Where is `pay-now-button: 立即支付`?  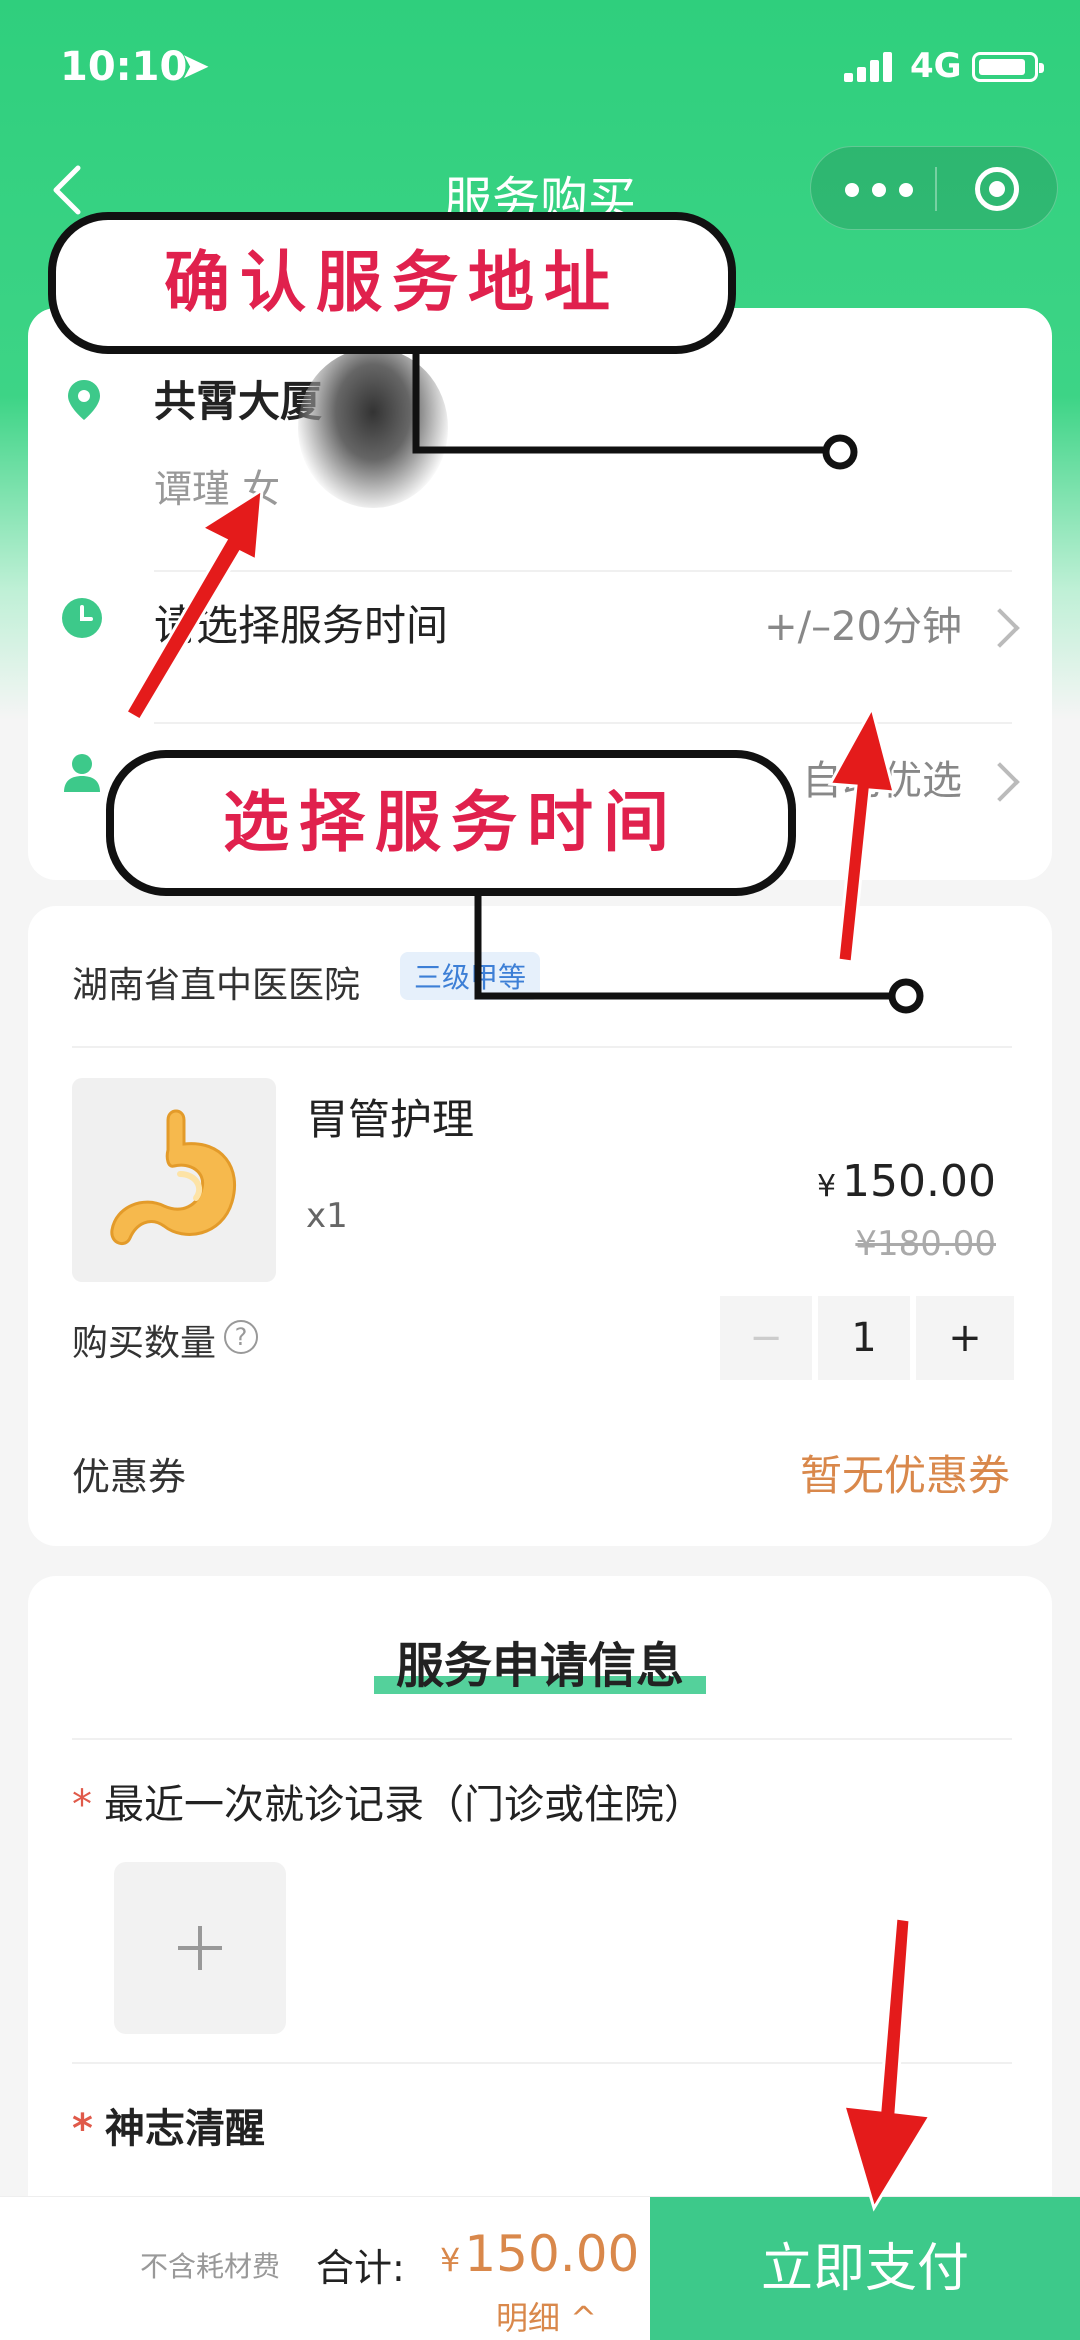
pay-now-button: 立即支付 is located at coordinates (865, 2268).